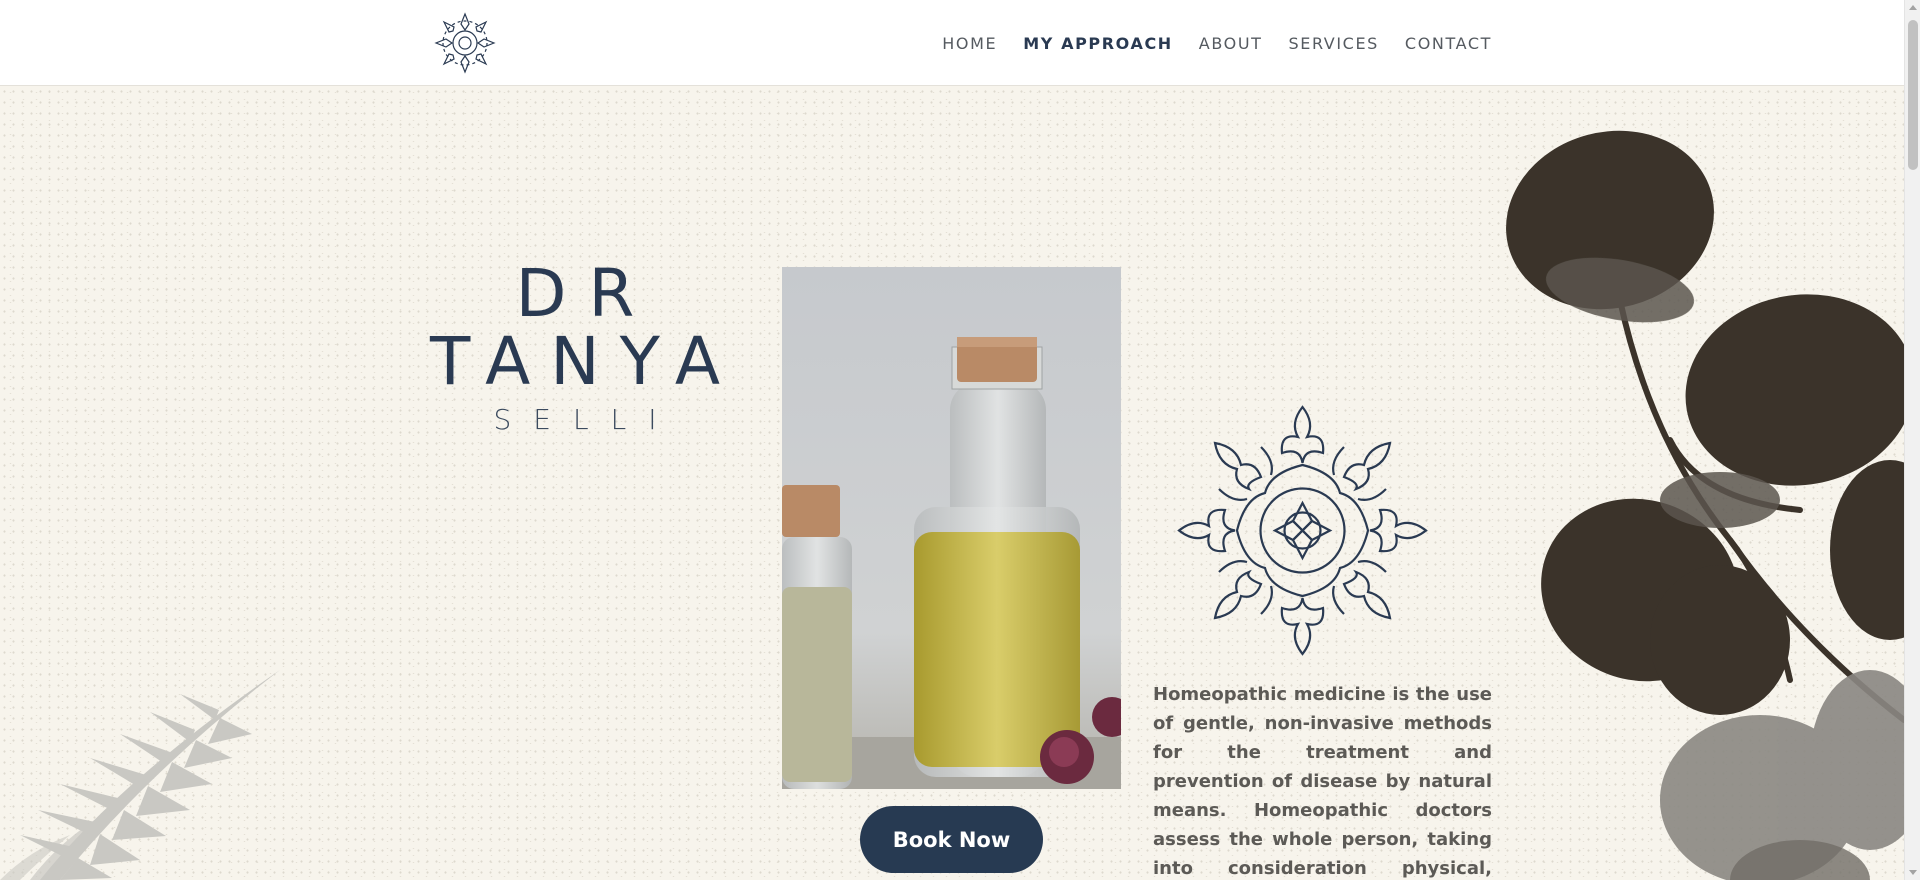 The image size is (1920, 880). What do you see at coordinates (1448, 43) in the screenshot?
I see `nav-contact: CONTACT` at bounding box center [1448, 43].